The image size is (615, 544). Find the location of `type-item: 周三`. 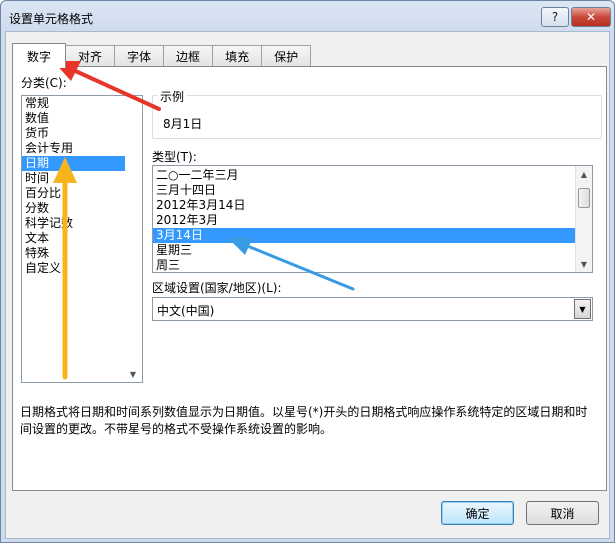

type-item: 周三 is located at coordinates (372, 265).